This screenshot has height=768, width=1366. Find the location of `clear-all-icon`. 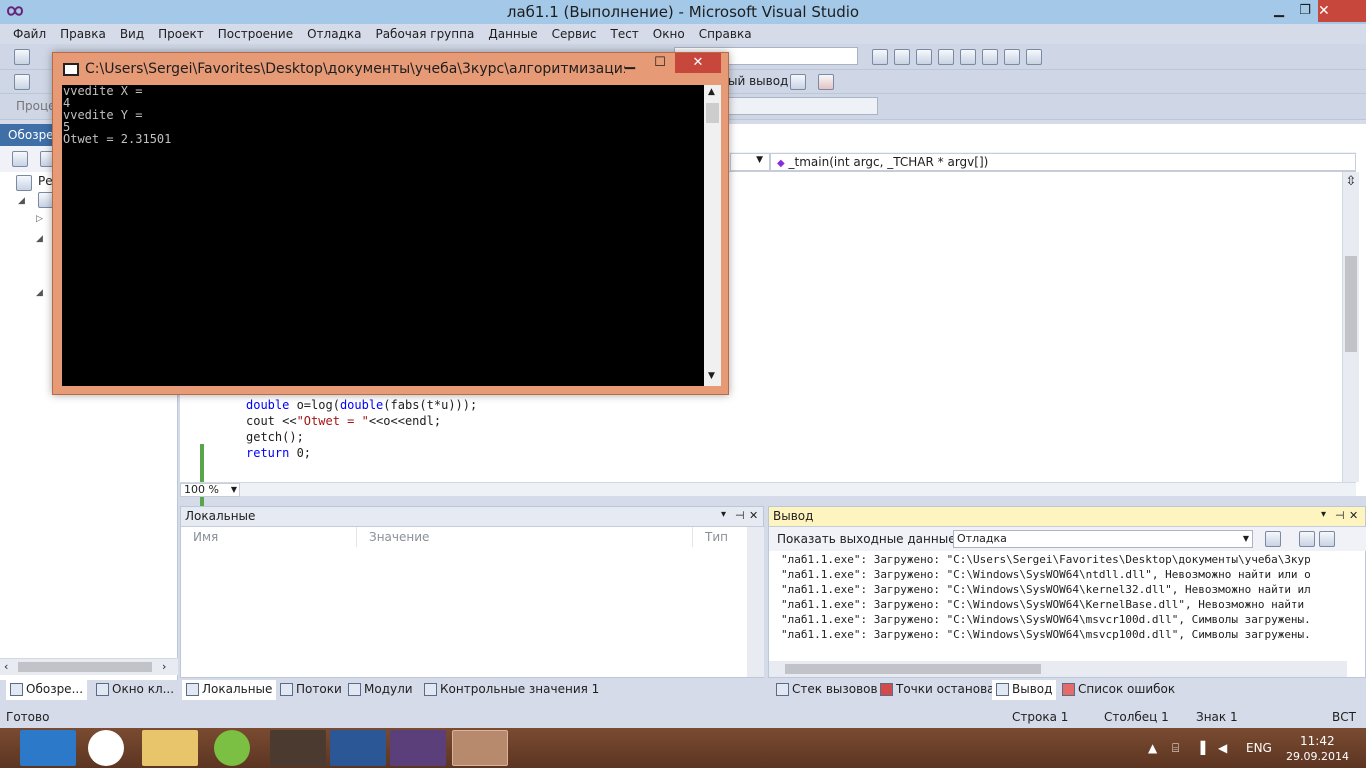

clear-all-icon is located at coordinates (1307, 539).